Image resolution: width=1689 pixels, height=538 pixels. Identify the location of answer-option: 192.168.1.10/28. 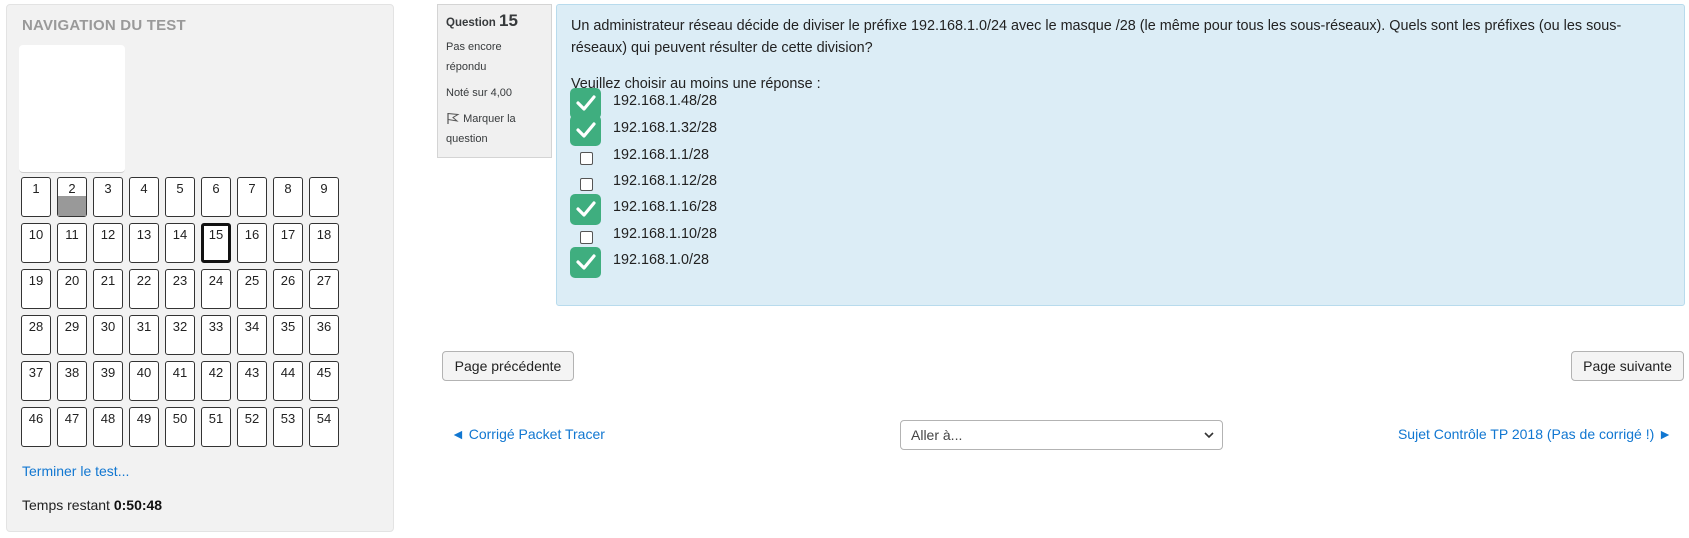
(644, 236).